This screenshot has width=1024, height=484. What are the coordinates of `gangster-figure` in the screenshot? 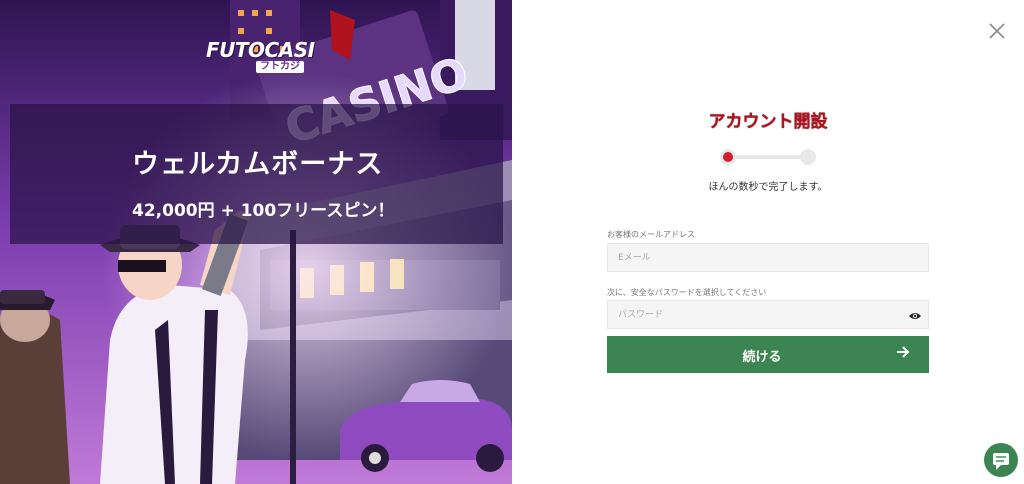 It's located at (175, 347).